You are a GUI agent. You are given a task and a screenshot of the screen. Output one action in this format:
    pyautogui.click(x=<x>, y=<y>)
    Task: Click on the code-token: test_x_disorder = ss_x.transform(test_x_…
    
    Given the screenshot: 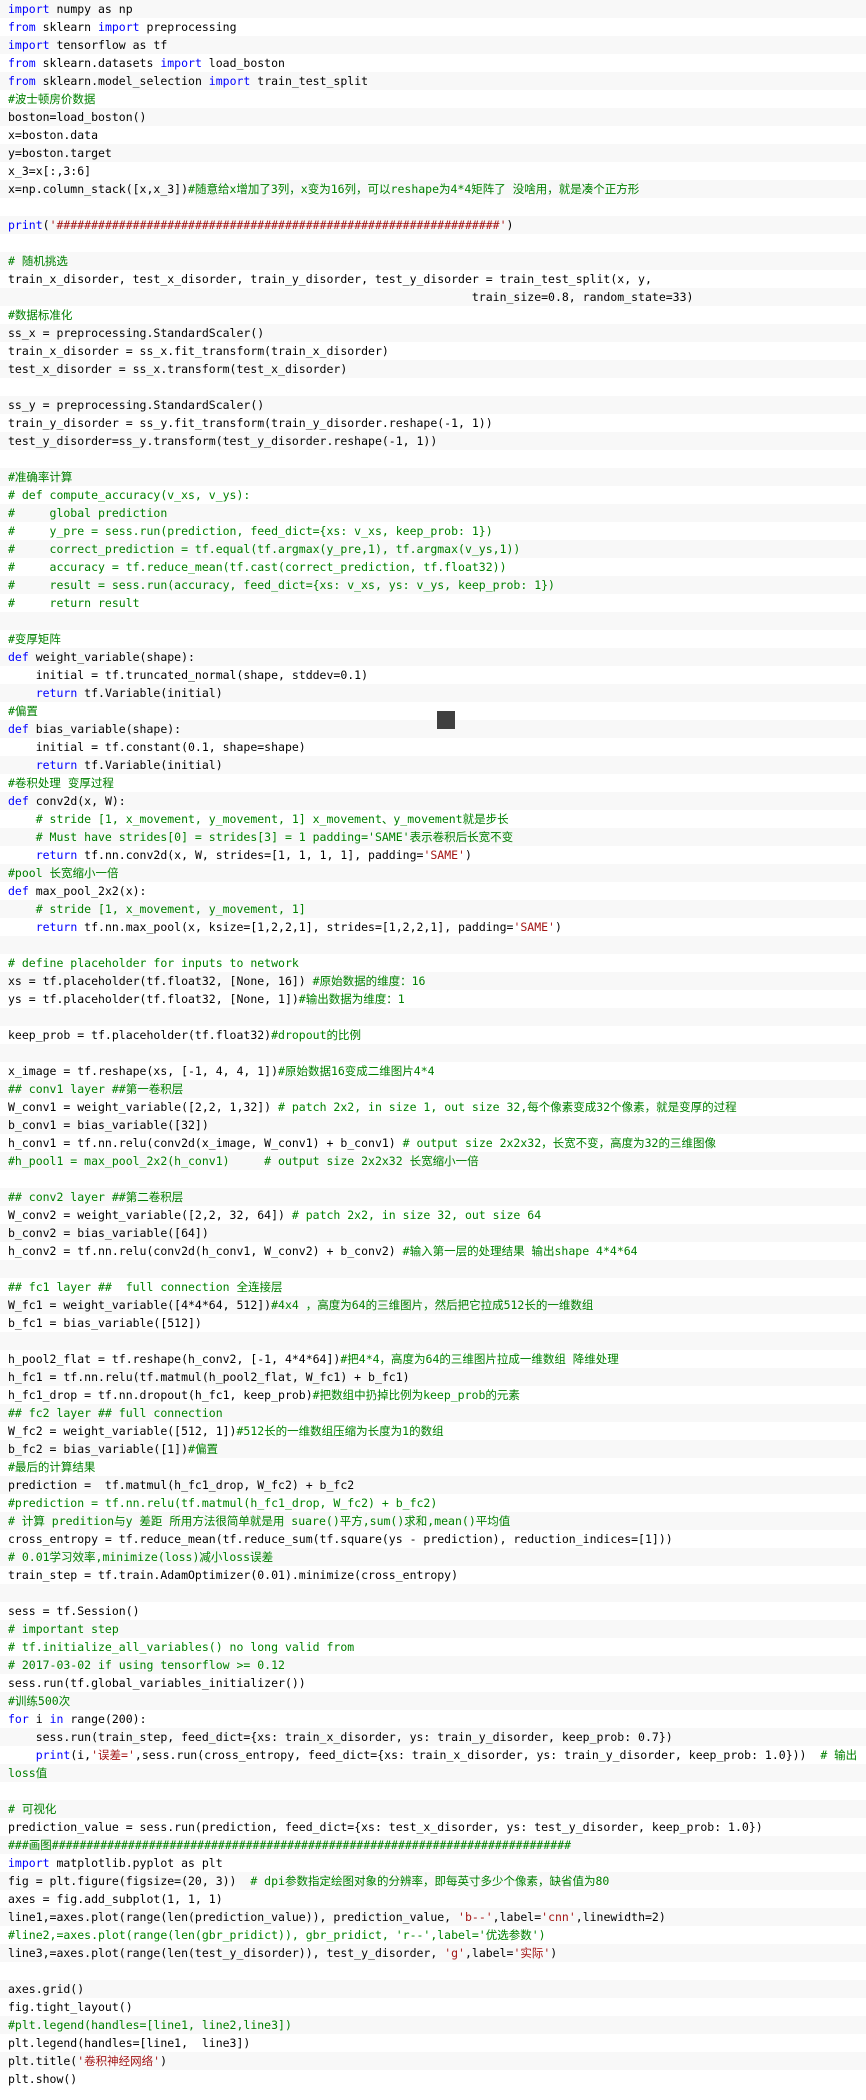 What is the action you would take?
    pyautogui.click(x=178, y=369)
    